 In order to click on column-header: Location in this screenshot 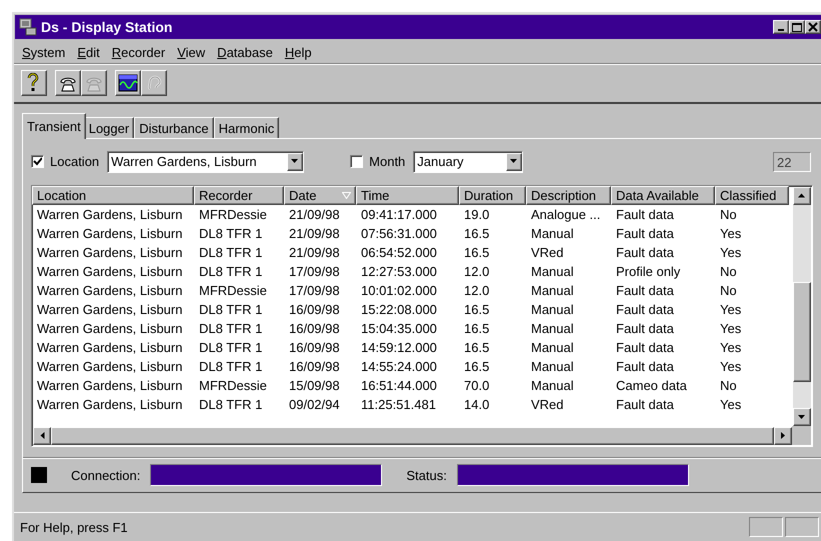, I will do `click(113, 195)`.